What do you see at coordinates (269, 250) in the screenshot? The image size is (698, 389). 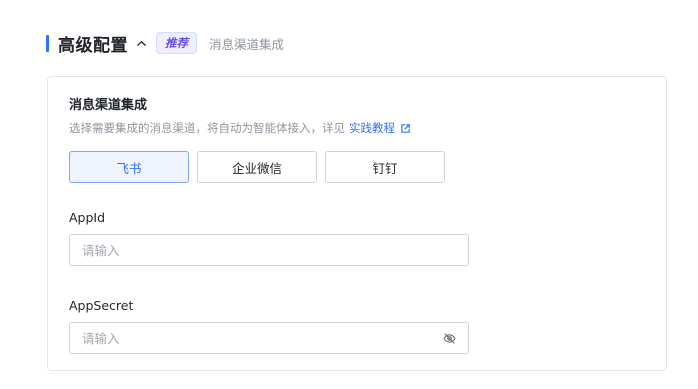 I see `appid-input` at bounding box center [269, 250].